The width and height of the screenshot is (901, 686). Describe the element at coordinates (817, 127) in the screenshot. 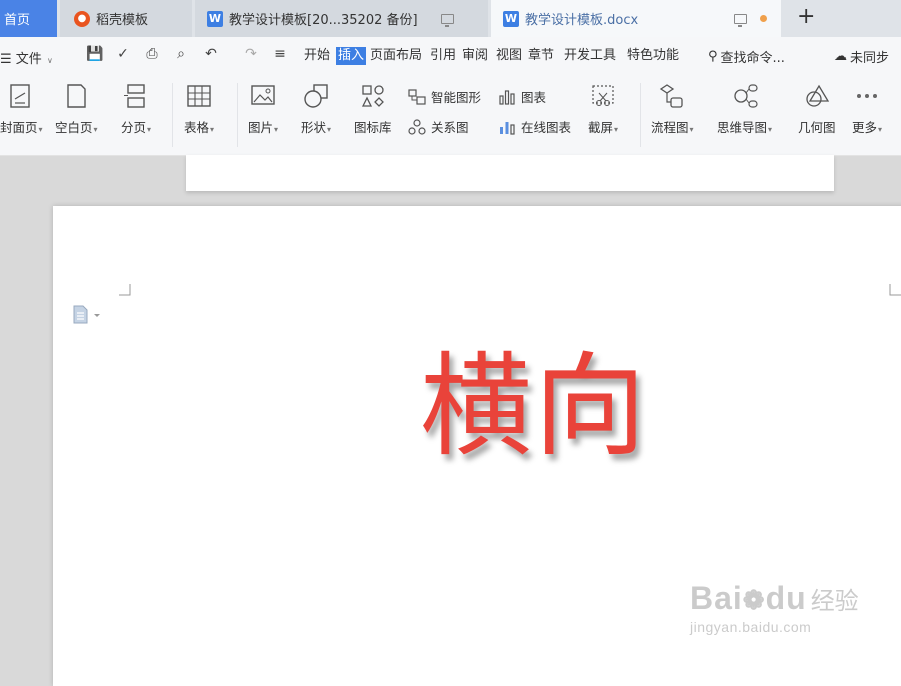

I see `geometry-label: 几何图` at that location.